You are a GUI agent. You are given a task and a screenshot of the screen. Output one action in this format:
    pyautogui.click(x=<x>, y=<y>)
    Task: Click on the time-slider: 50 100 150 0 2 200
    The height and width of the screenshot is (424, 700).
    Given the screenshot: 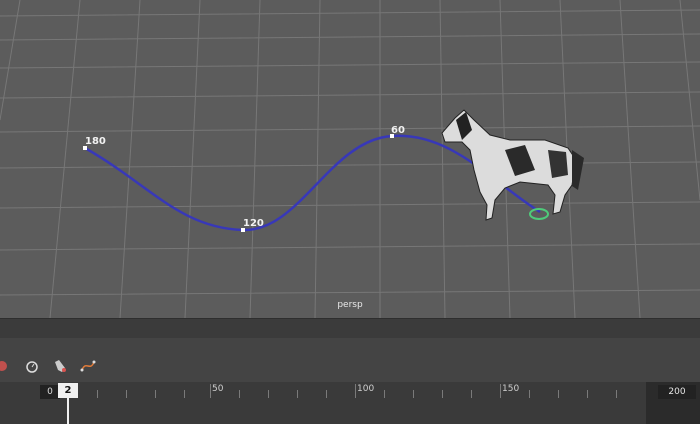 What is the action you would take?
    pyautogui.click(x=350, y=403)
    